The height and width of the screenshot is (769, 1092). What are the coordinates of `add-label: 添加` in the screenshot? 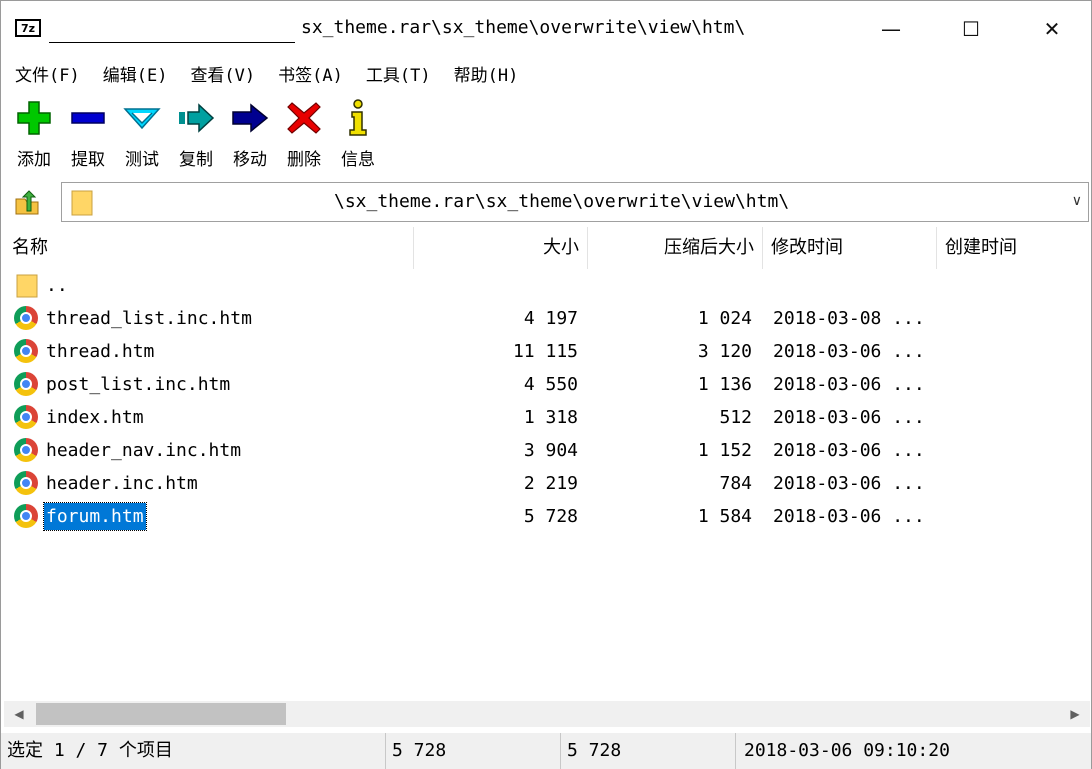 It's located at (34, 160).